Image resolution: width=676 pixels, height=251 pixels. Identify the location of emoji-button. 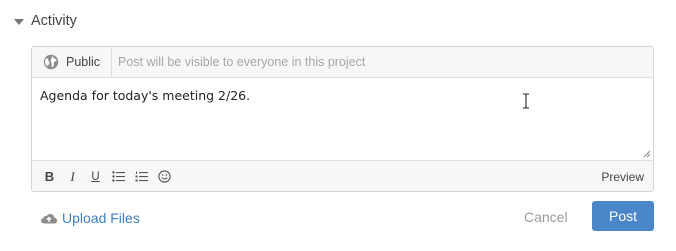
(164, 177).